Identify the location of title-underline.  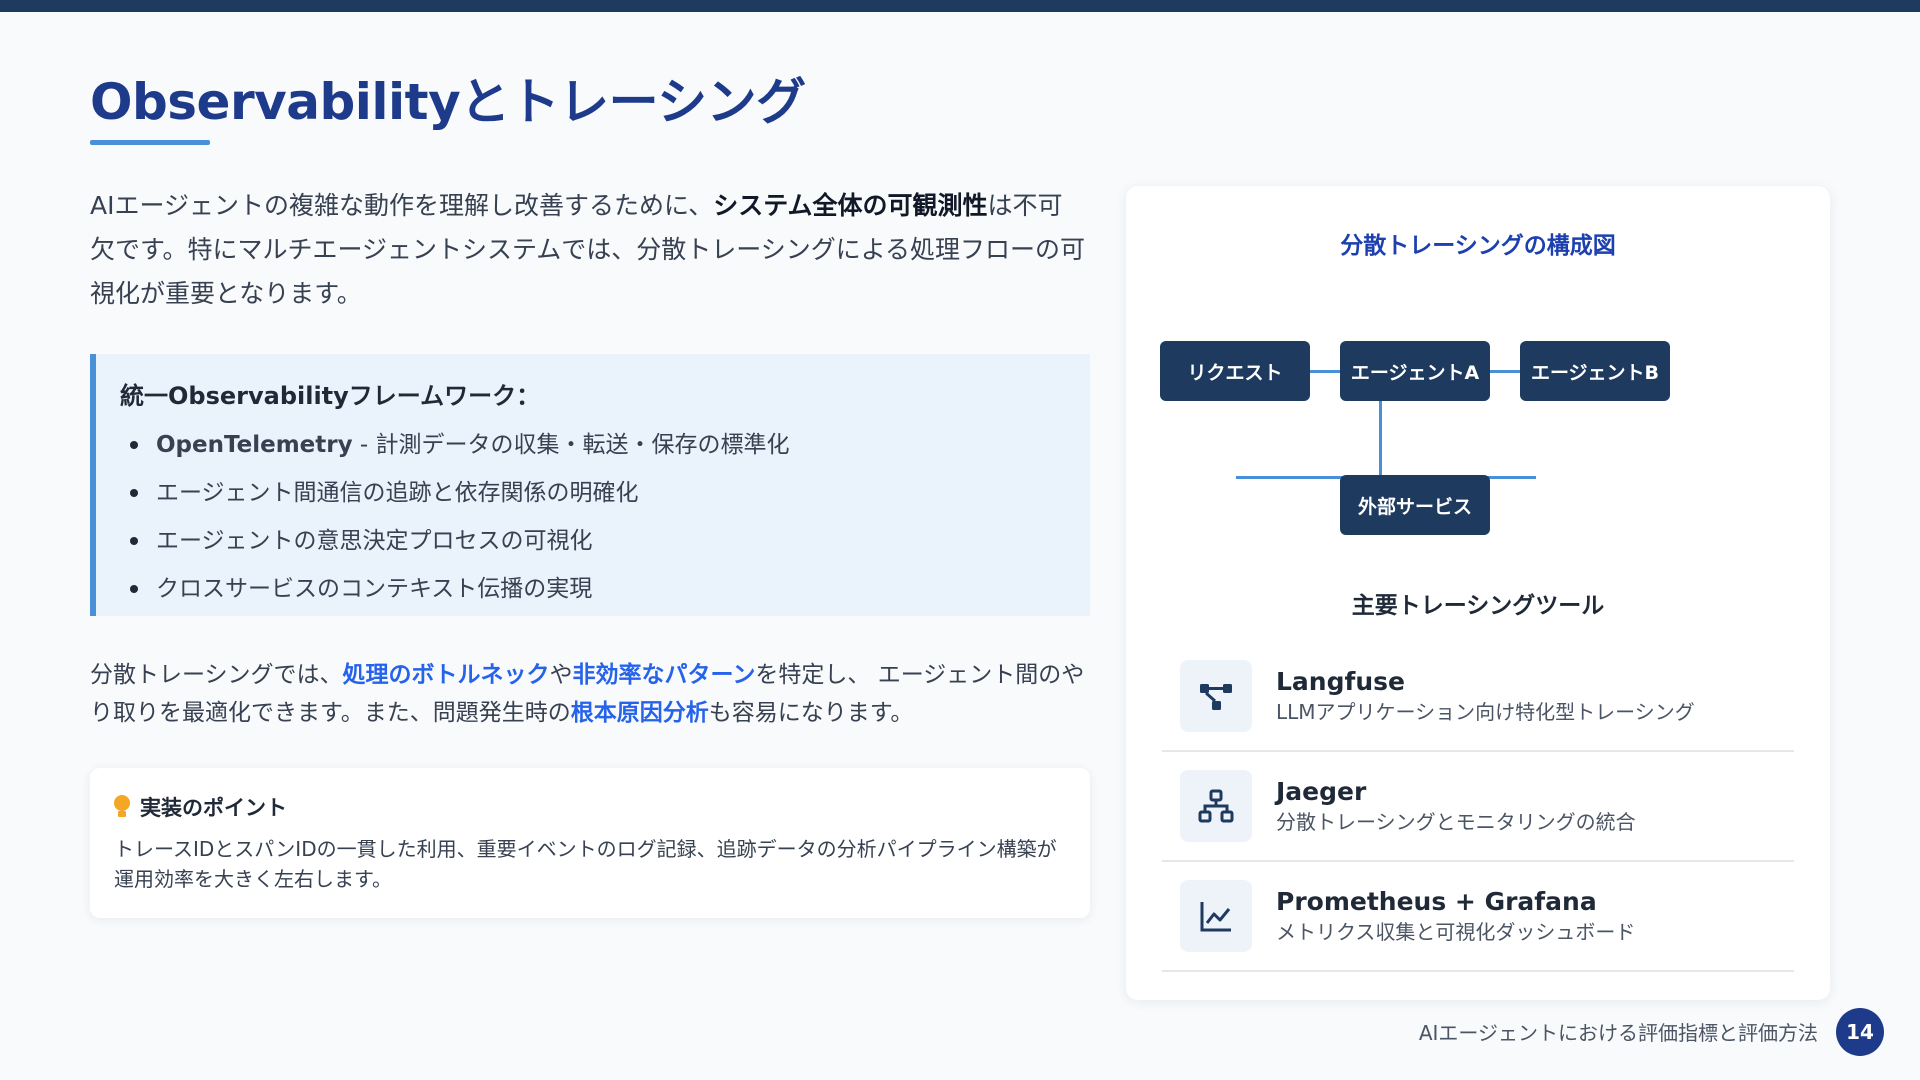
(150, 142).